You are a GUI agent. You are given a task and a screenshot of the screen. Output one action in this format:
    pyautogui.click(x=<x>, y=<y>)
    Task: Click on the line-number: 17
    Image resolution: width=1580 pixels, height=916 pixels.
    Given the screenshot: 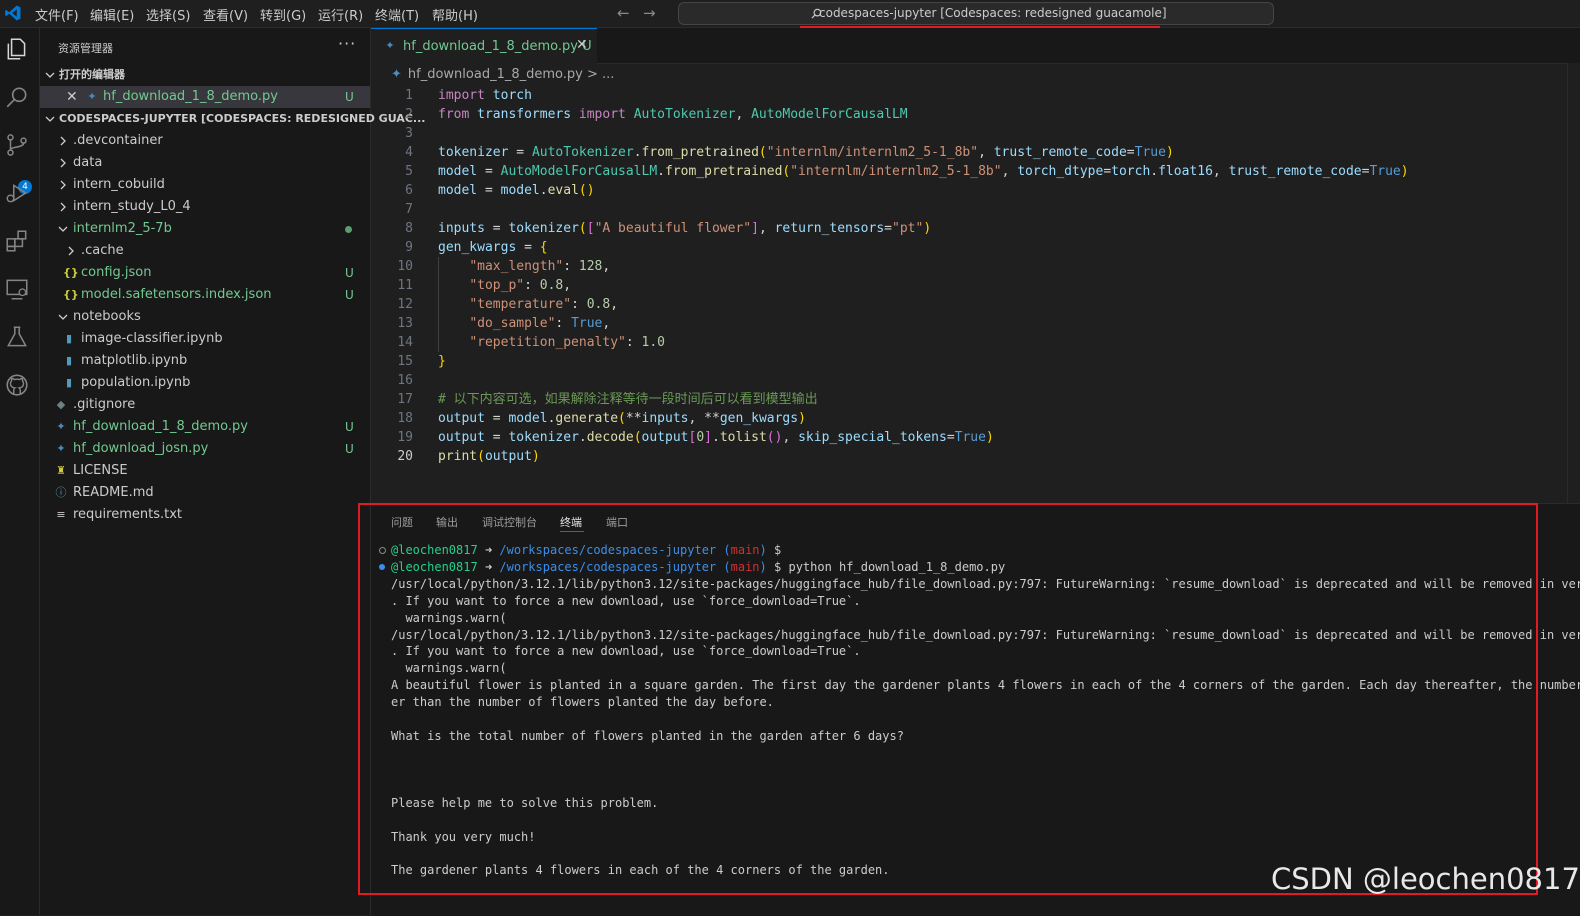 What is the action you would take?
    pyautogui.click(x=405, y=399)
    